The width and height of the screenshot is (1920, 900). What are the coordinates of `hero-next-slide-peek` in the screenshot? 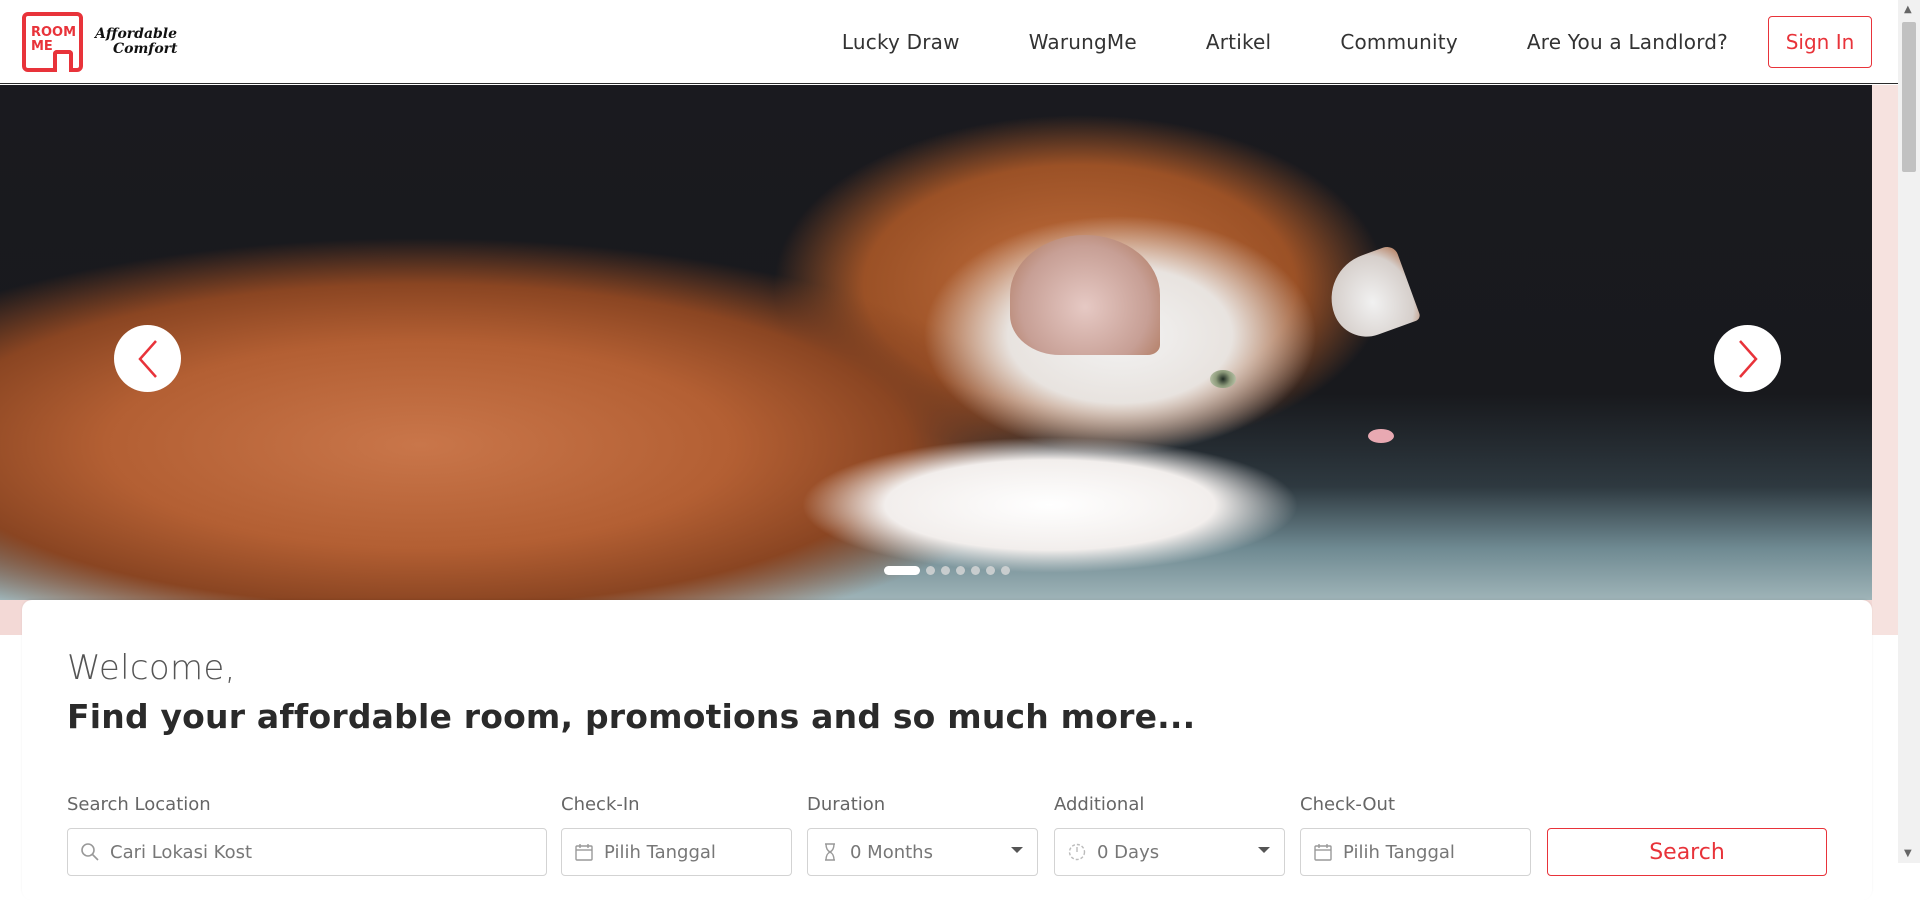 It's located at (1885, 360).